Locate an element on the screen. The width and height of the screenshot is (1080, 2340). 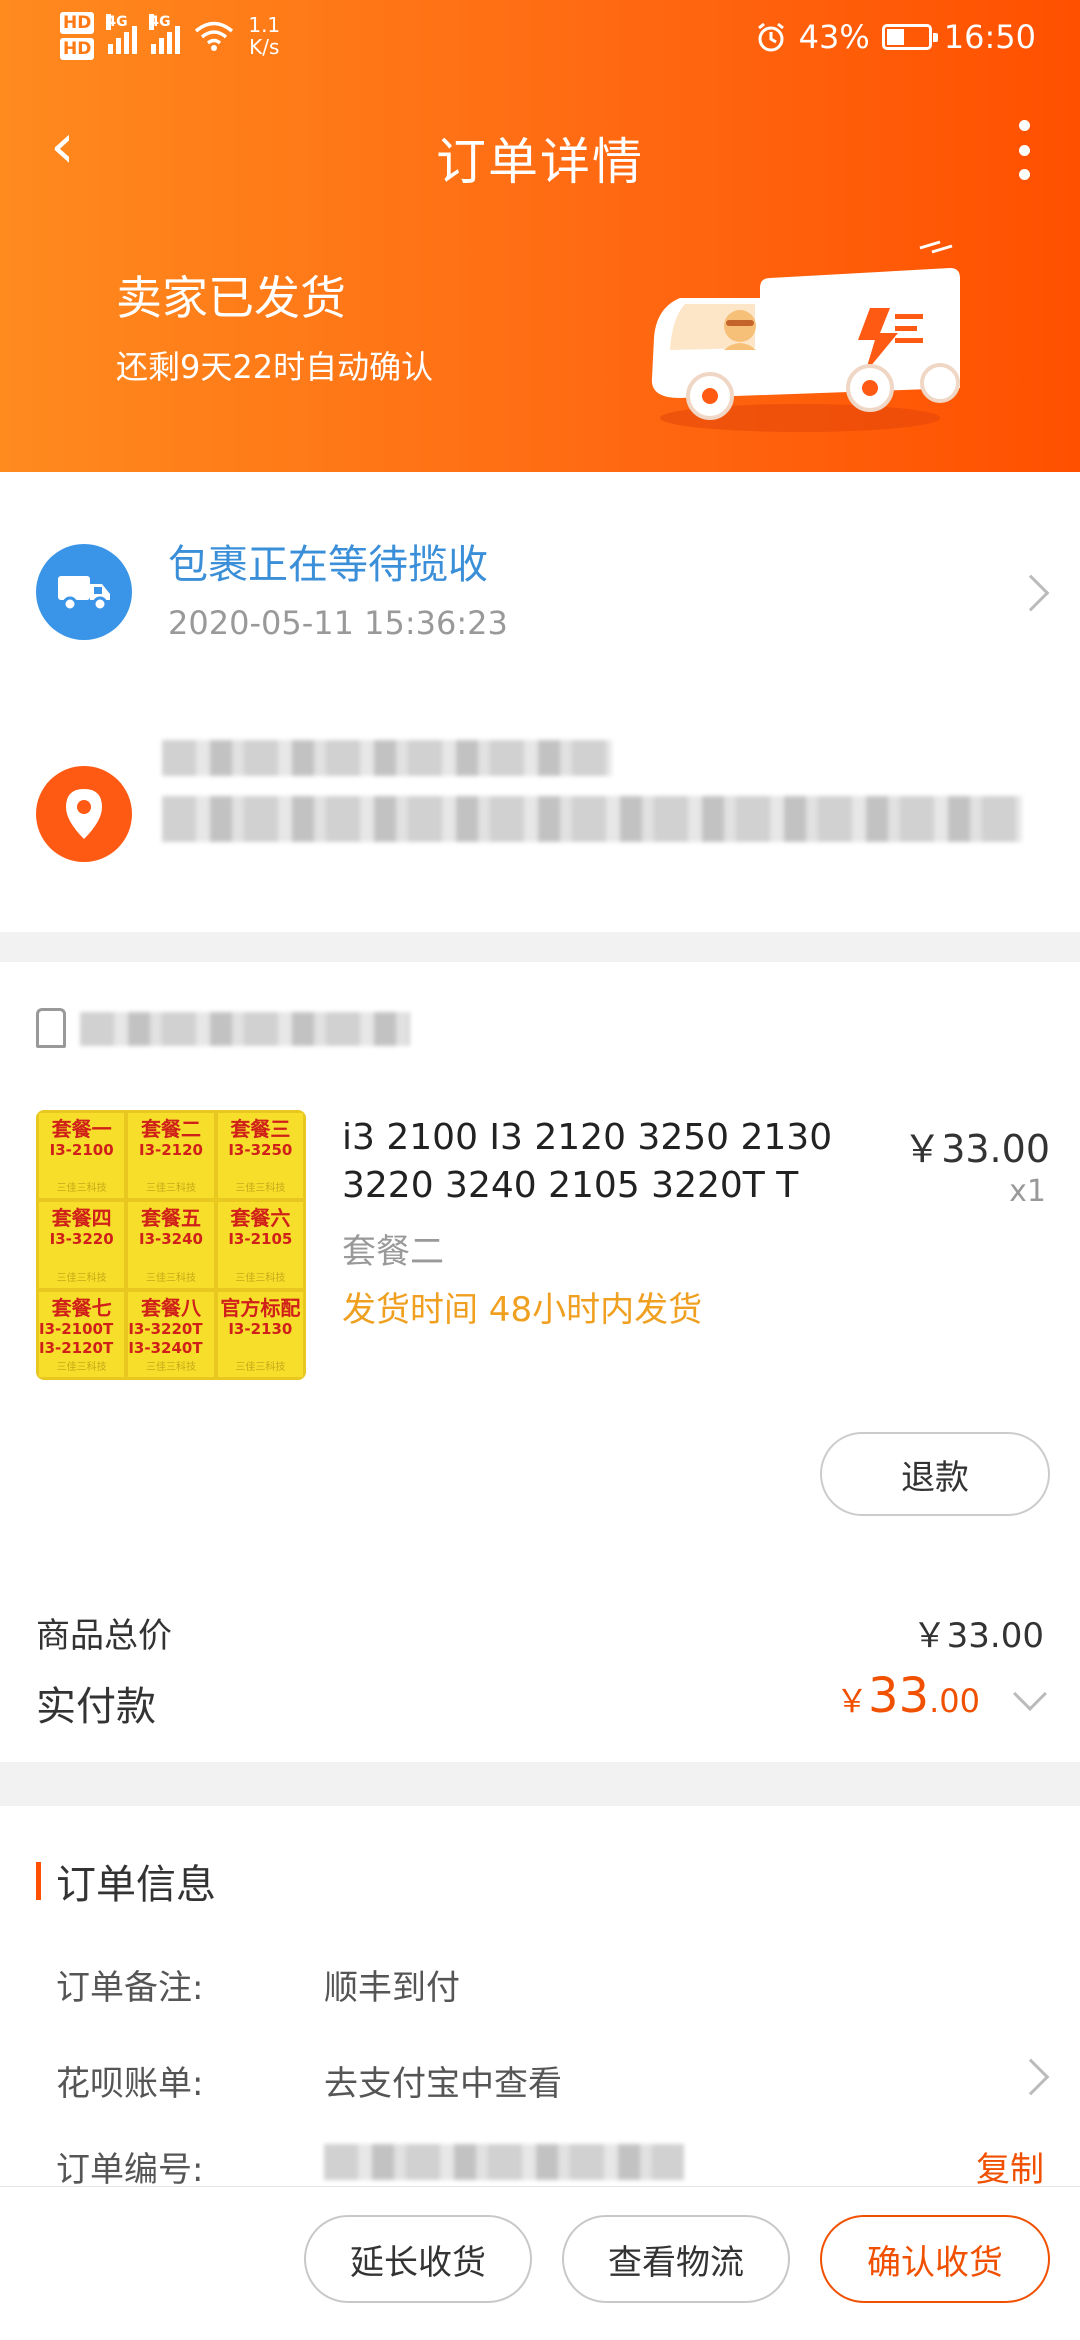
alarm-icon is located at coordinates (770, 37).